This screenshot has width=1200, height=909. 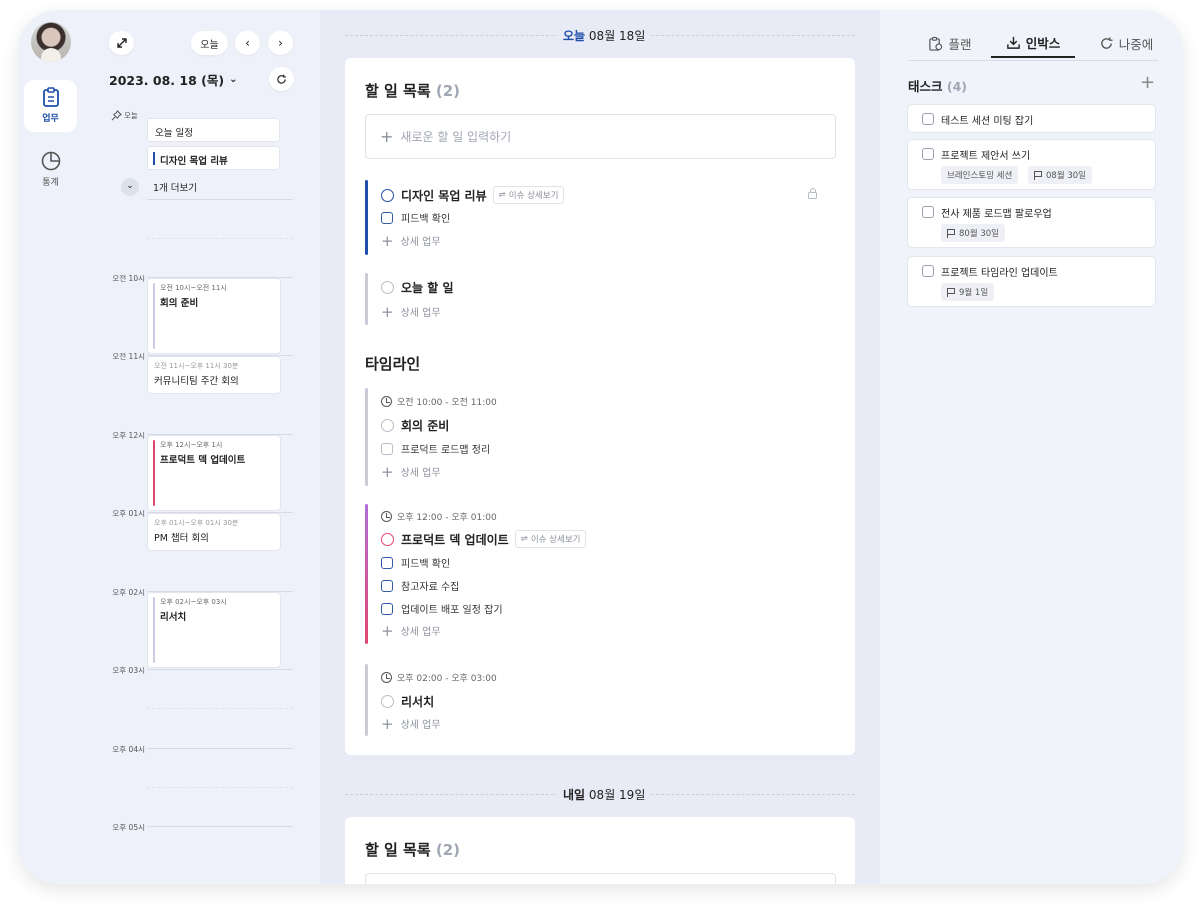 I want to click on next-day-button: ›, so click(x=280, y=43).